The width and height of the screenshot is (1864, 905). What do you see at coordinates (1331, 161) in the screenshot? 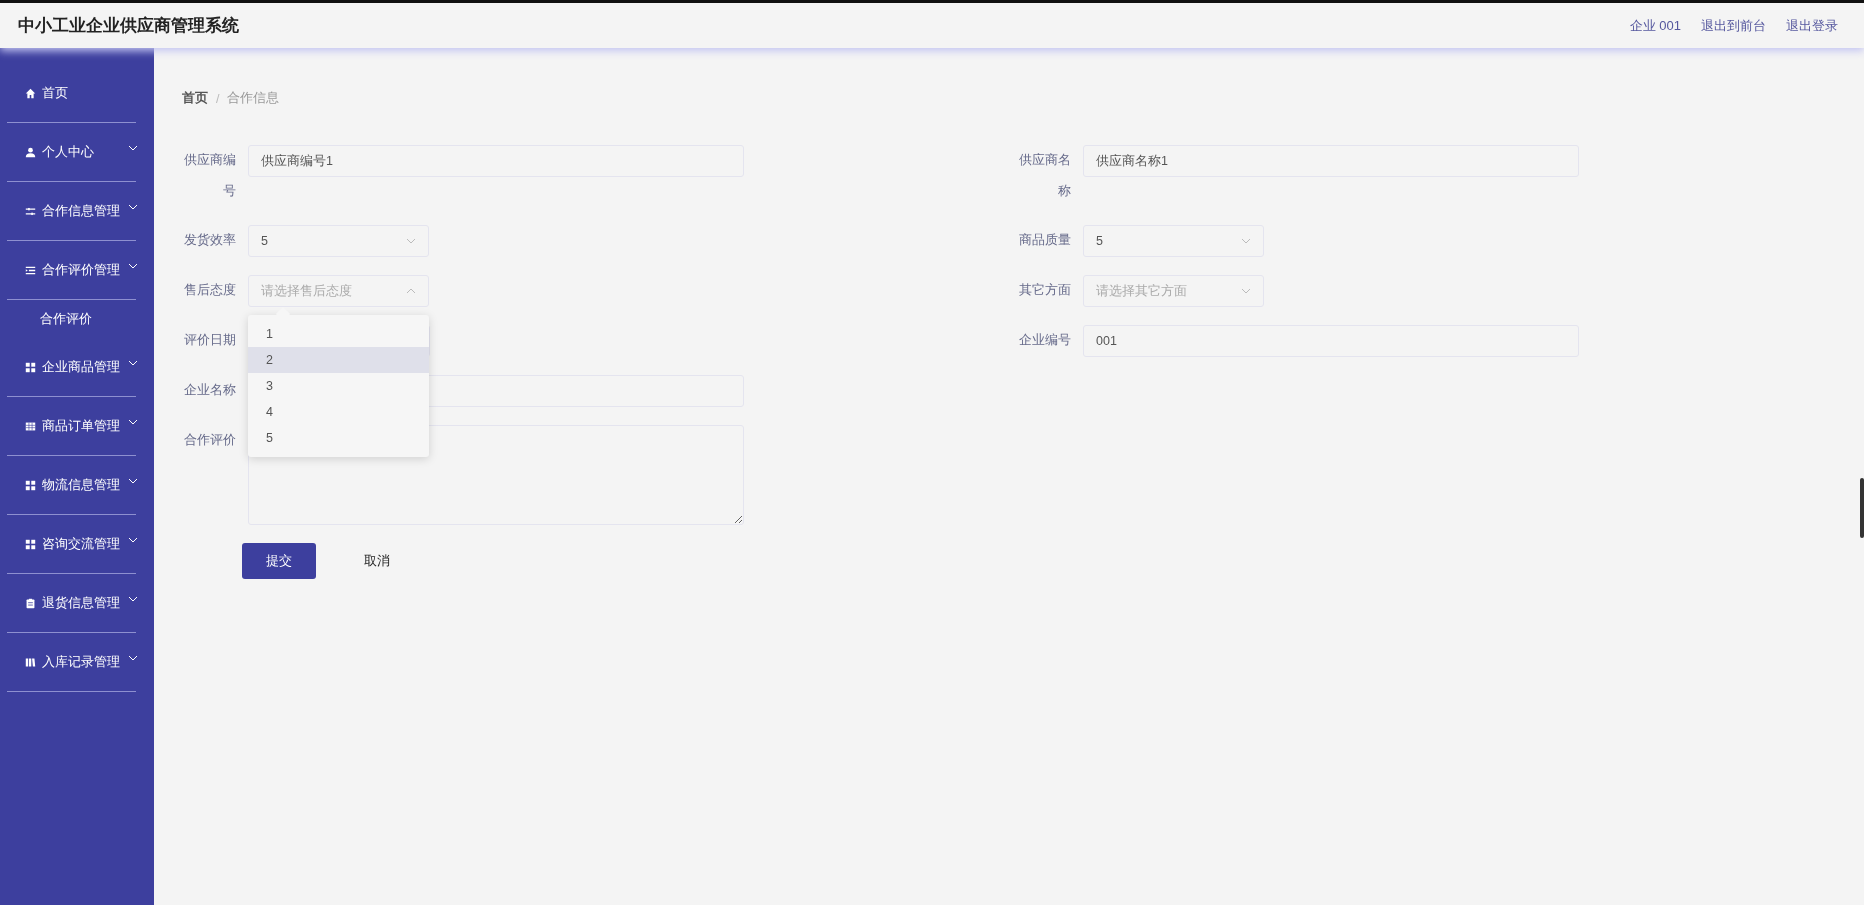
I see `text-field: 供应商名称1` at bounding box center [1331, 161].